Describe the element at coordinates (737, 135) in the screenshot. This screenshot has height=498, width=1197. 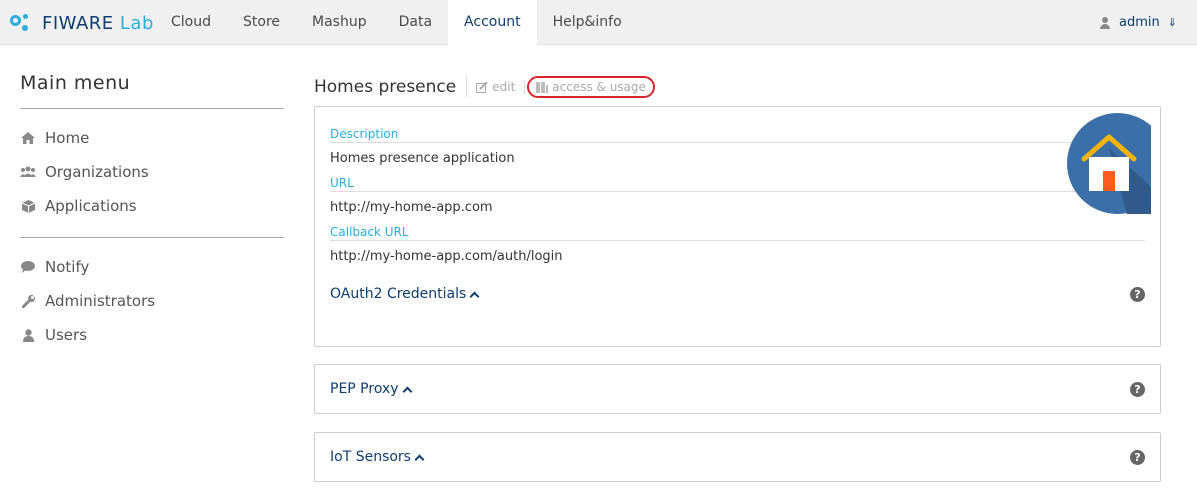
I see `description-label: Description` at that location.